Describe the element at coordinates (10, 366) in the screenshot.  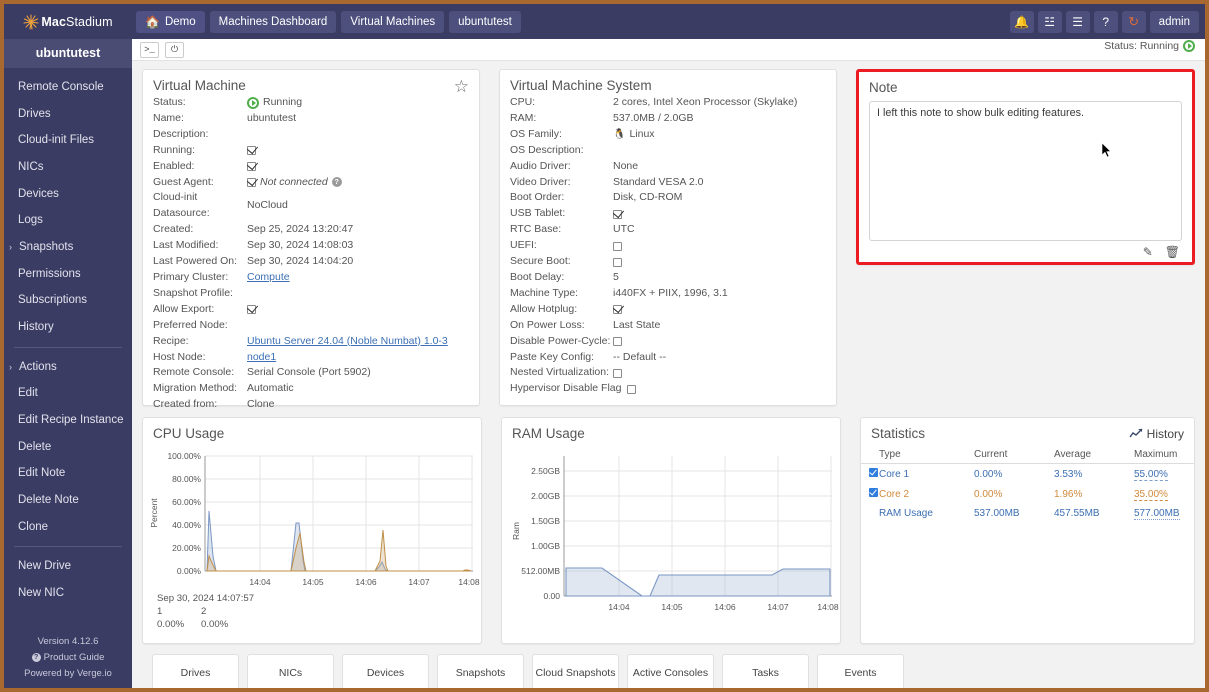
I see `chevron-right-icon: ›` at that location.